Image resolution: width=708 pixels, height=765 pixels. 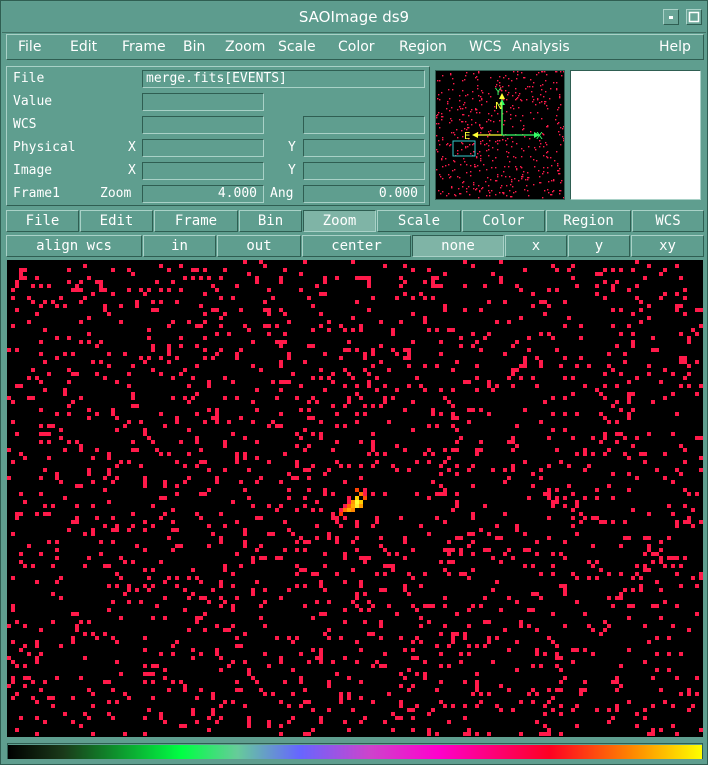 I want to click on image-y-label: Y, so click(x=292, y=170).